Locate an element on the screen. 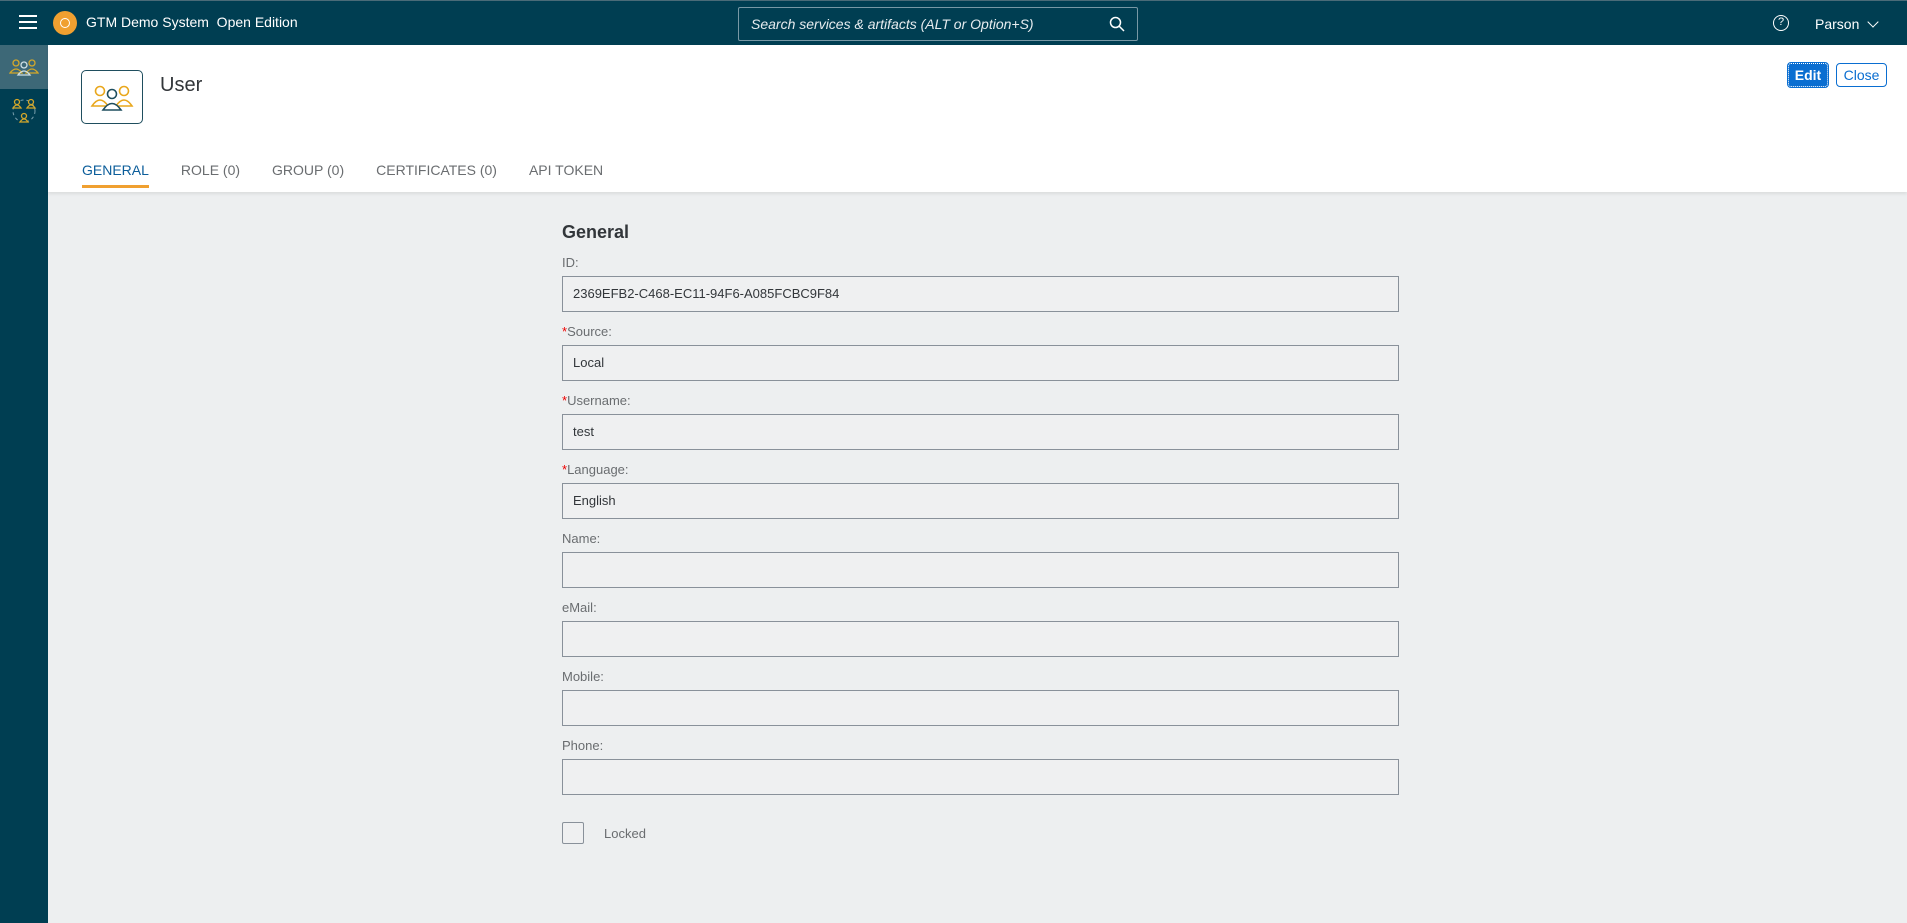 The height and width of the screenshot is (923, 1907). page-title: User is located at coordinates (181, 85).